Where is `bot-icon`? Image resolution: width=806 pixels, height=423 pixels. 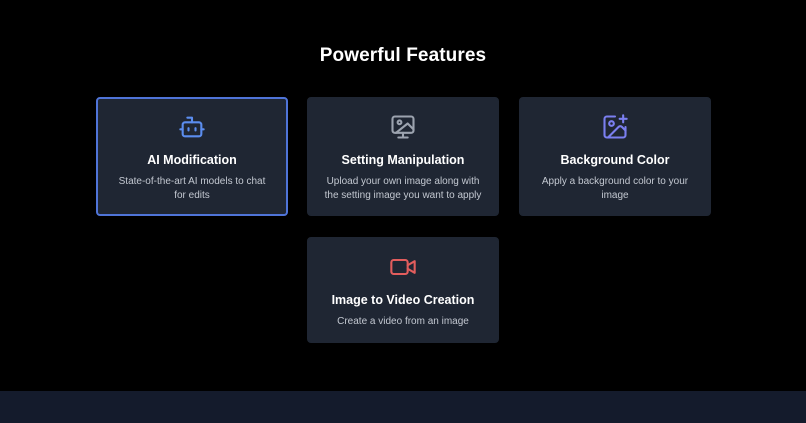 bot-icon is located at coordinates (192, 127).